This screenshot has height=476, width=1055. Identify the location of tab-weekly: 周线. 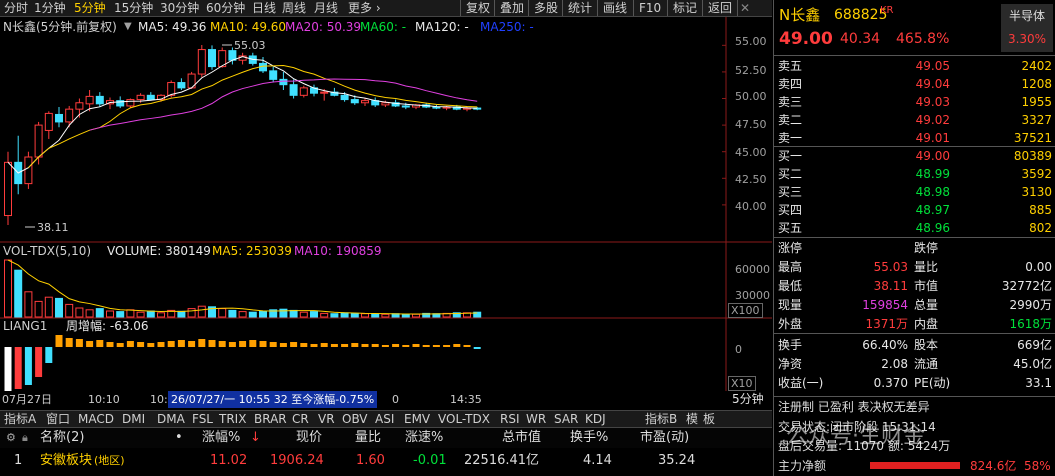
(294, 8).